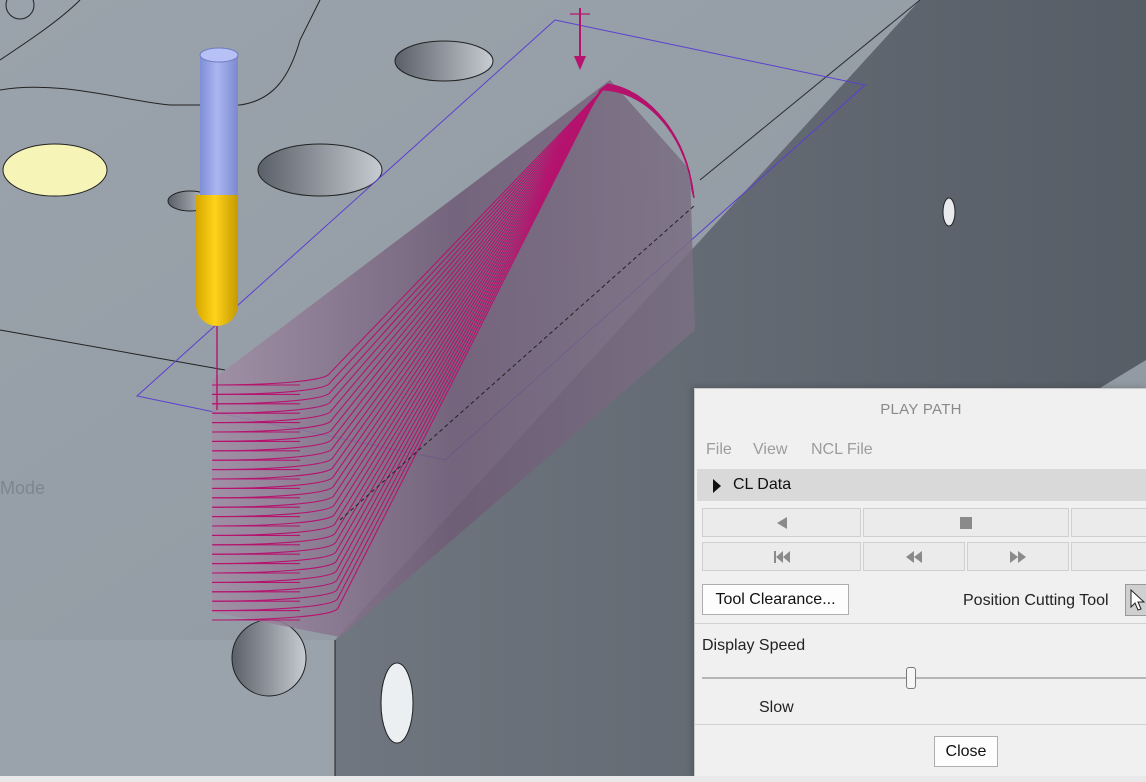 The image size is (1146, 782). I want to click on goto-end-button, so click(1108, 556).